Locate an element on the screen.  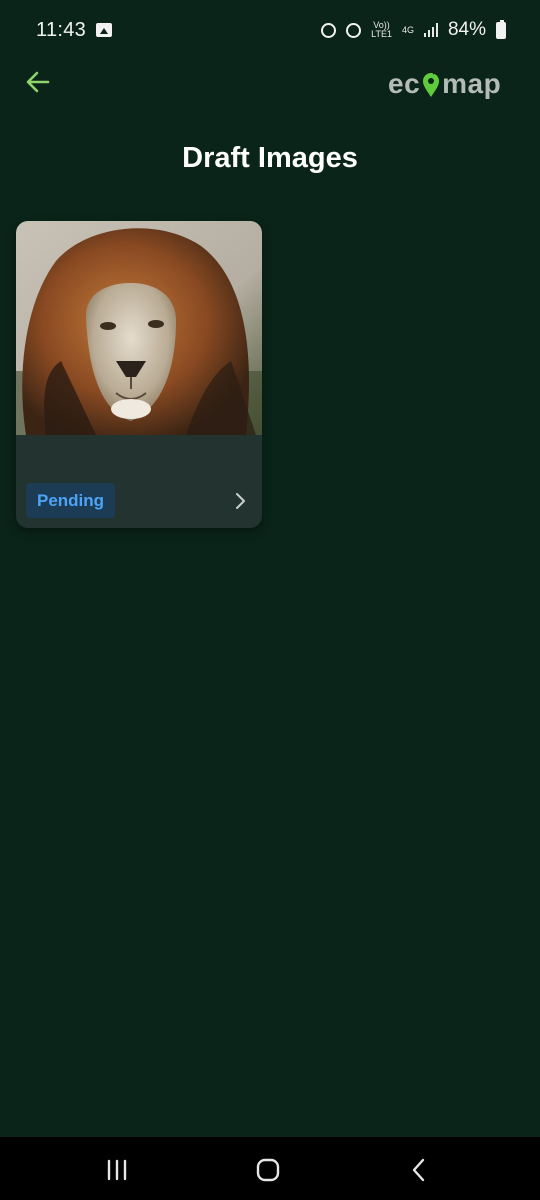
home-icon is located at coordinates (268, 1170).